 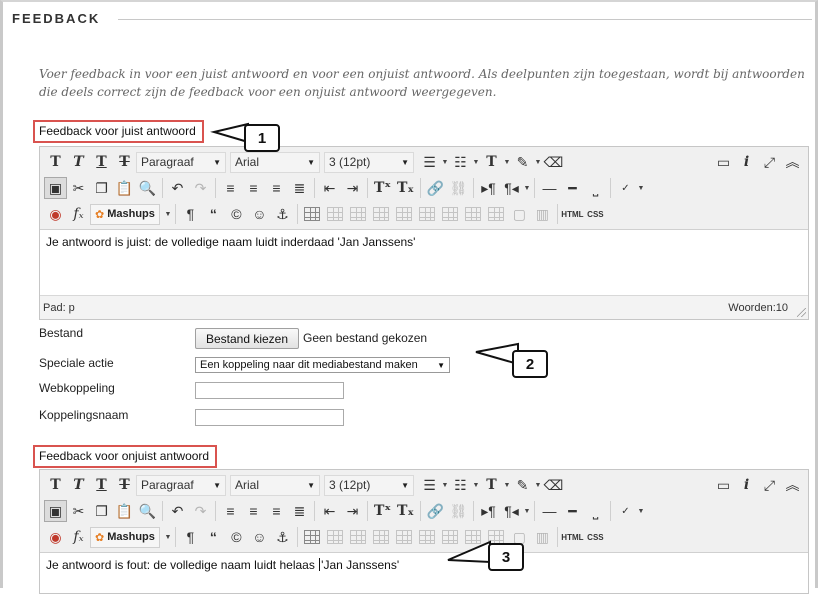 I want to click on size-dropdown: 3 (12pt) ▼, so click(x=369, y=485).